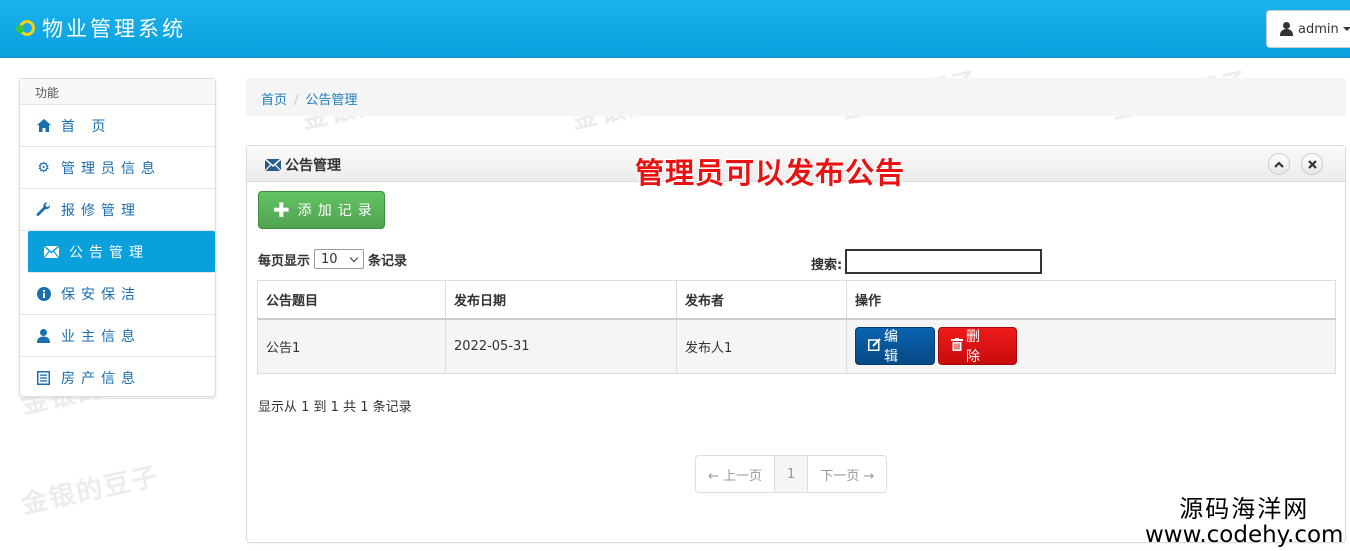 The width and height of the screenshot is (1350, 551). I want to click on sidebar-item-label: 业主信息, so click(101, 336).